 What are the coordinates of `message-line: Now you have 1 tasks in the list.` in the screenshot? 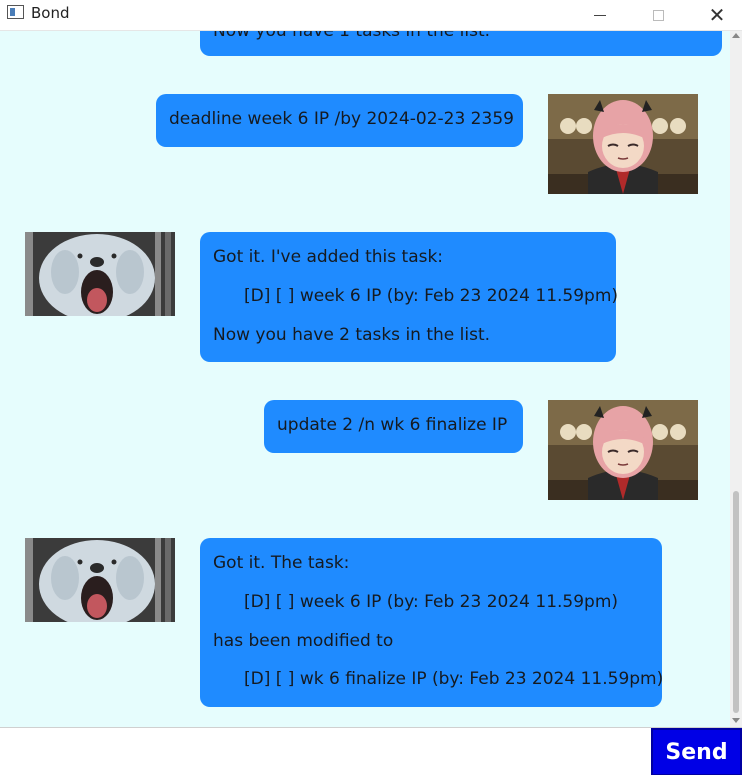 It's located at (352, 36).